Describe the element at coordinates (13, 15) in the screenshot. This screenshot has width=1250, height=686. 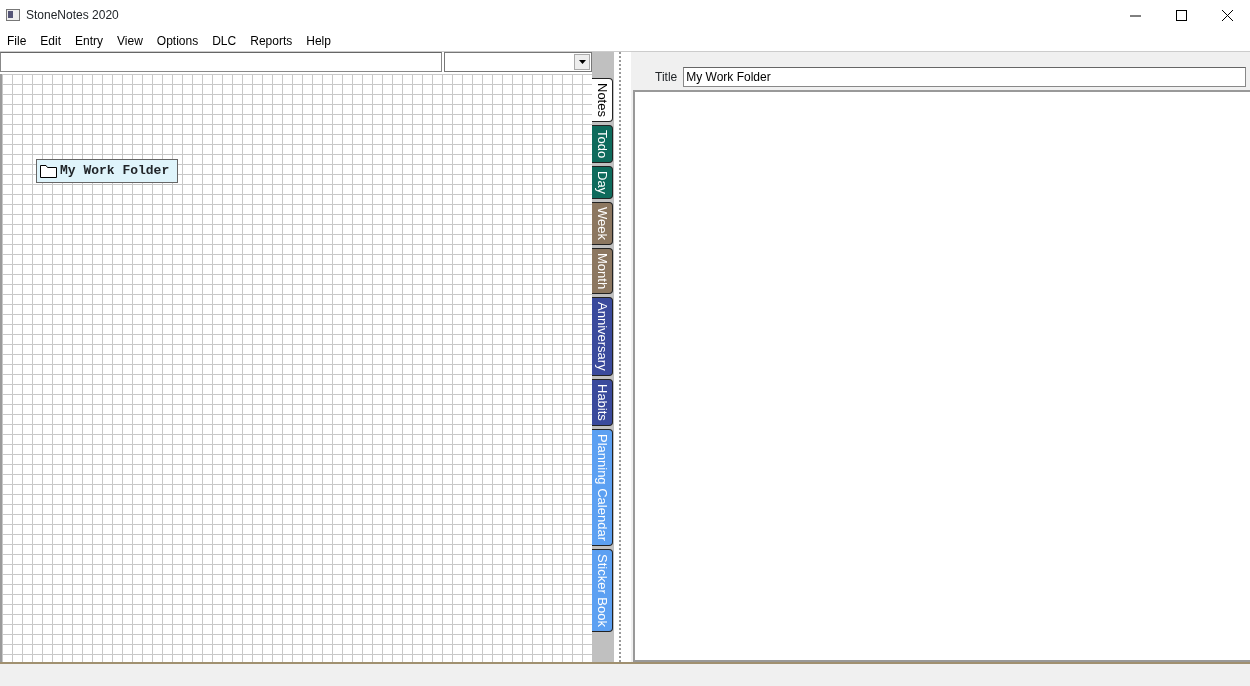
I see `app-icon` at that location.